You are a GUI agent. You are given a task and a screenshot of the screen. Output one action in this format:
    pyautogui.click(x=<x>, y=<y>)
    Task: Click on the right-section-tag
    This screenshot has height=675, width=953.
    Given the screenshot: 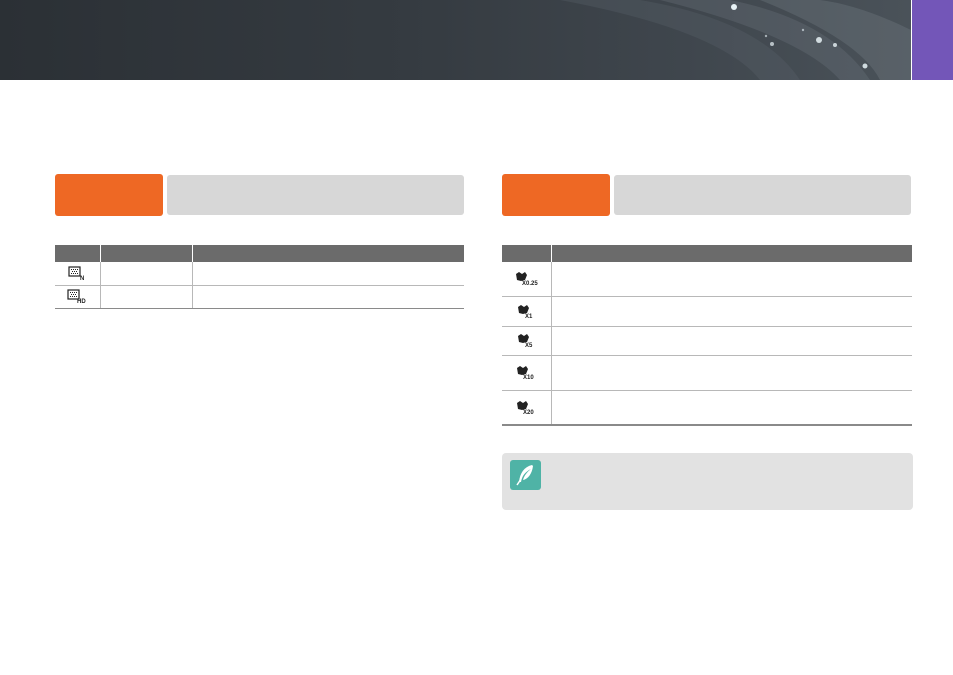 What is the action you would take?
    pyautogui.click(x=556, y=195)
    